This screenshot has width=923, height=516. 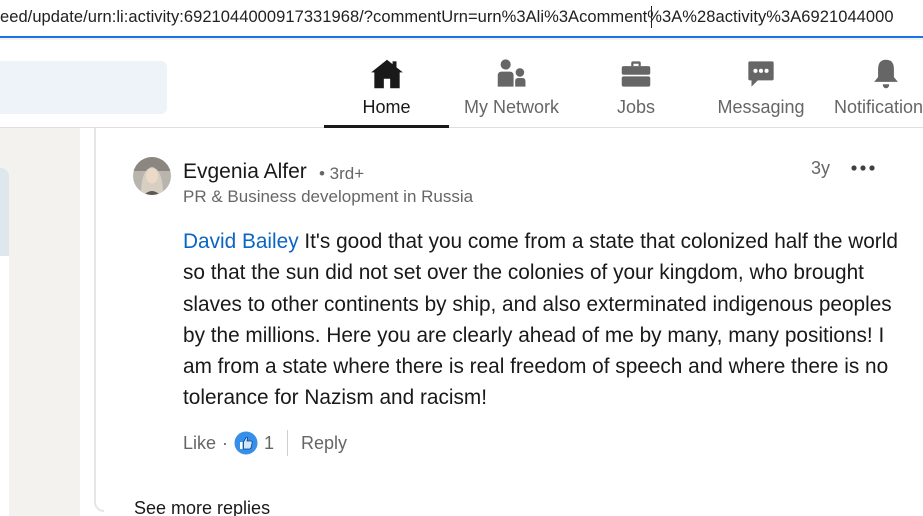 What do you see at coordinates (241, 241) in the screenshot?
I see `mention-link: David Bailey` at bounding box center [241, 241].